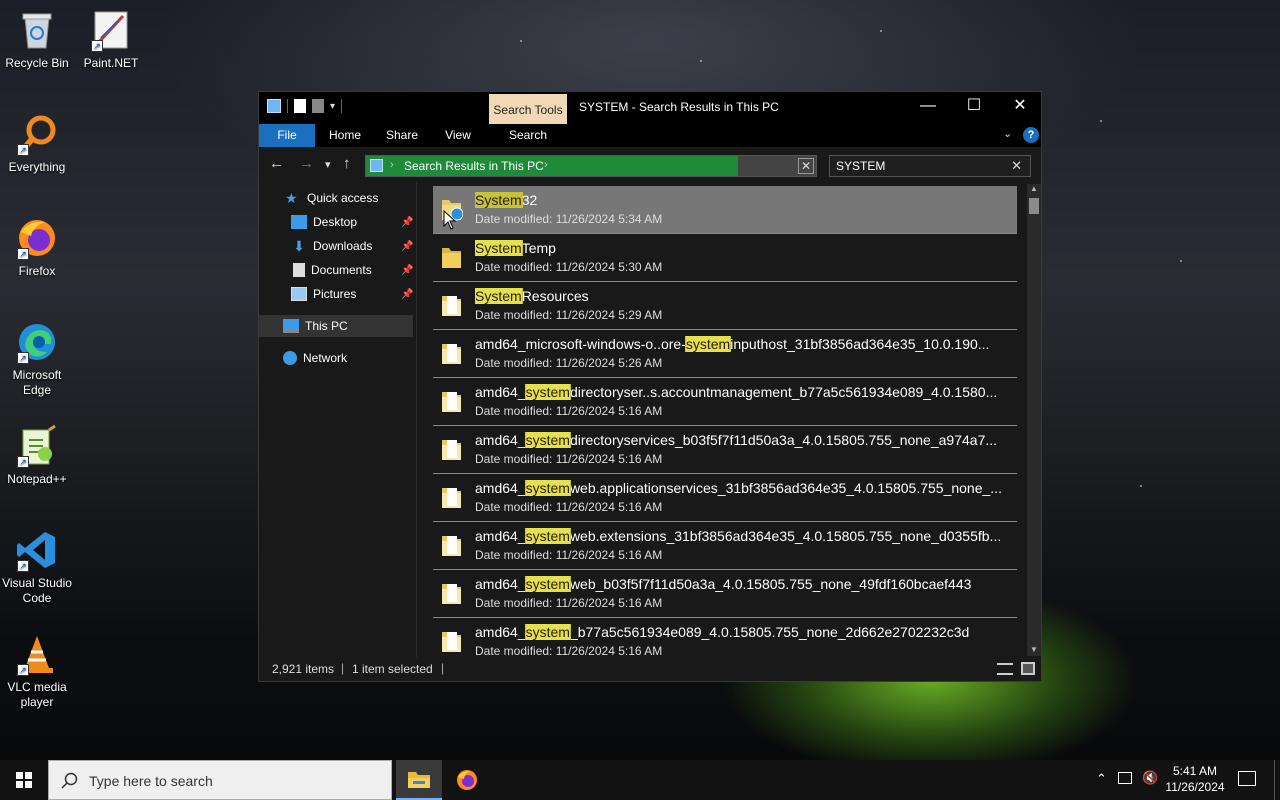 The image size is (1280, 800). Describe the element at coordinates (315, 358) in the screenshot. I see `nav-network: Network` at that location.